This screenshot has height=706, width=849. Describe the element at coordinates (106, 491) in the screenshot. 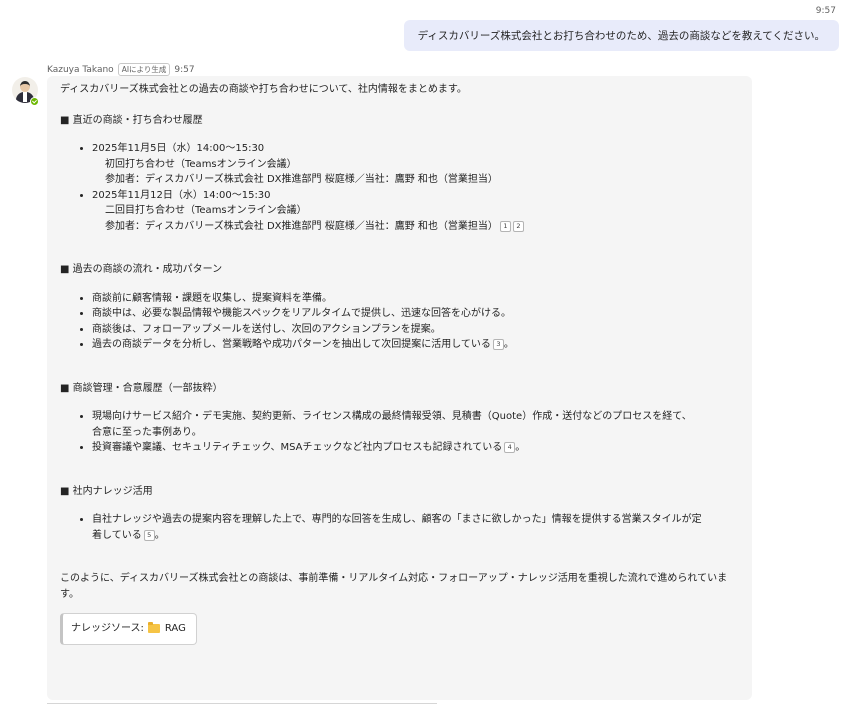

I see `section-heading: ■ 社内ナレッジ活用` at that location.